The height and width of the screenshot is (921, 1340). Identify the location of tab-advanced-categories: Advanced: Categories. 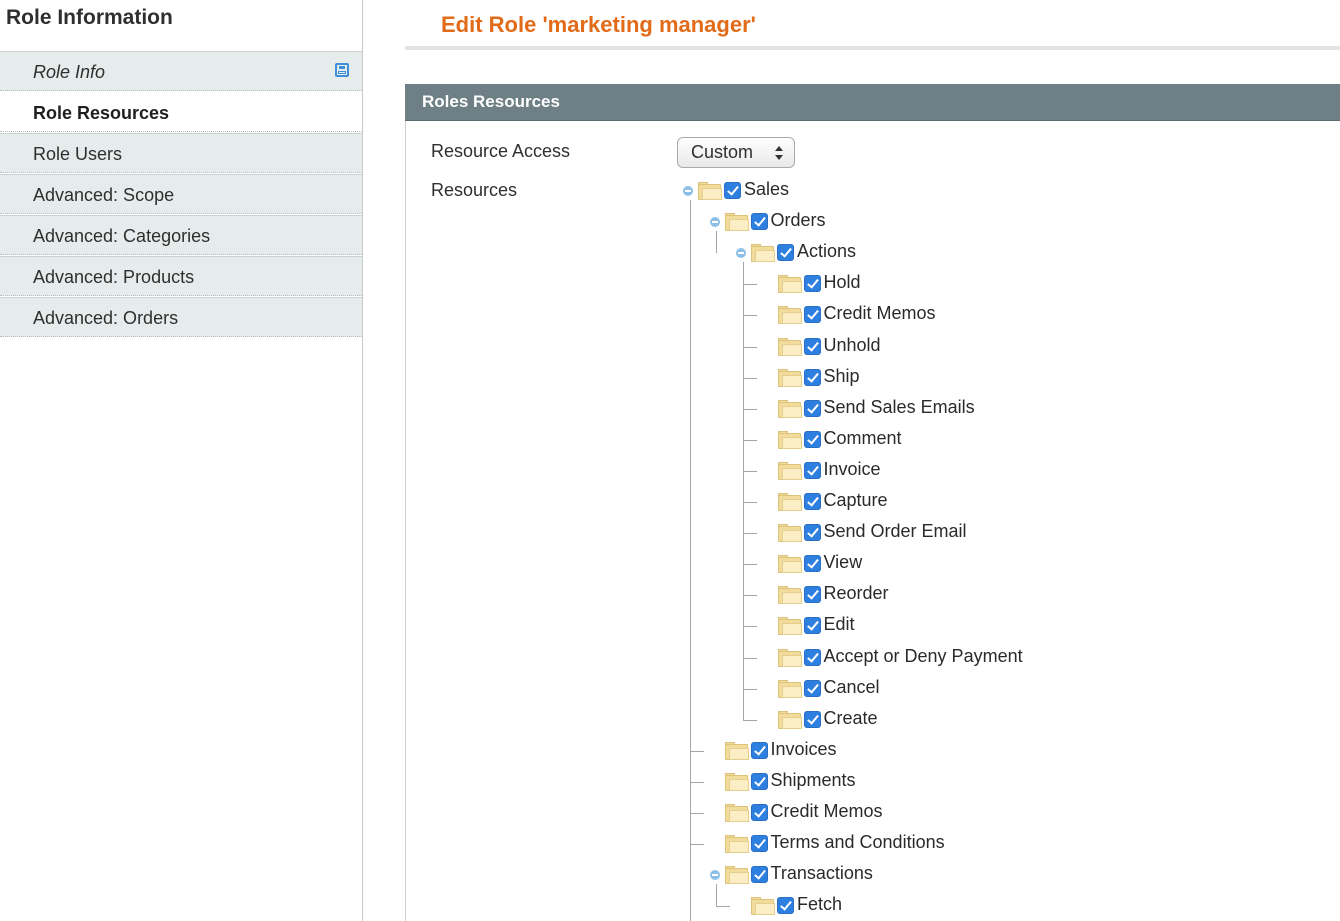
(181, 235).